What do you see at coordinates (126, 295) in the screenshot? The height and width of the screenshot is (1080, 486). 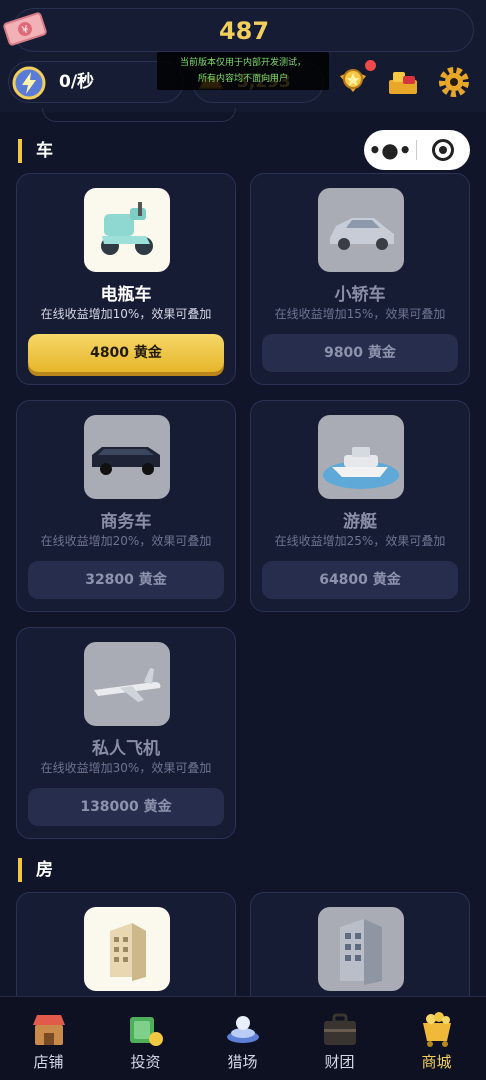 I see `item-name: 电瓶车` at bounding box center [126, 295].